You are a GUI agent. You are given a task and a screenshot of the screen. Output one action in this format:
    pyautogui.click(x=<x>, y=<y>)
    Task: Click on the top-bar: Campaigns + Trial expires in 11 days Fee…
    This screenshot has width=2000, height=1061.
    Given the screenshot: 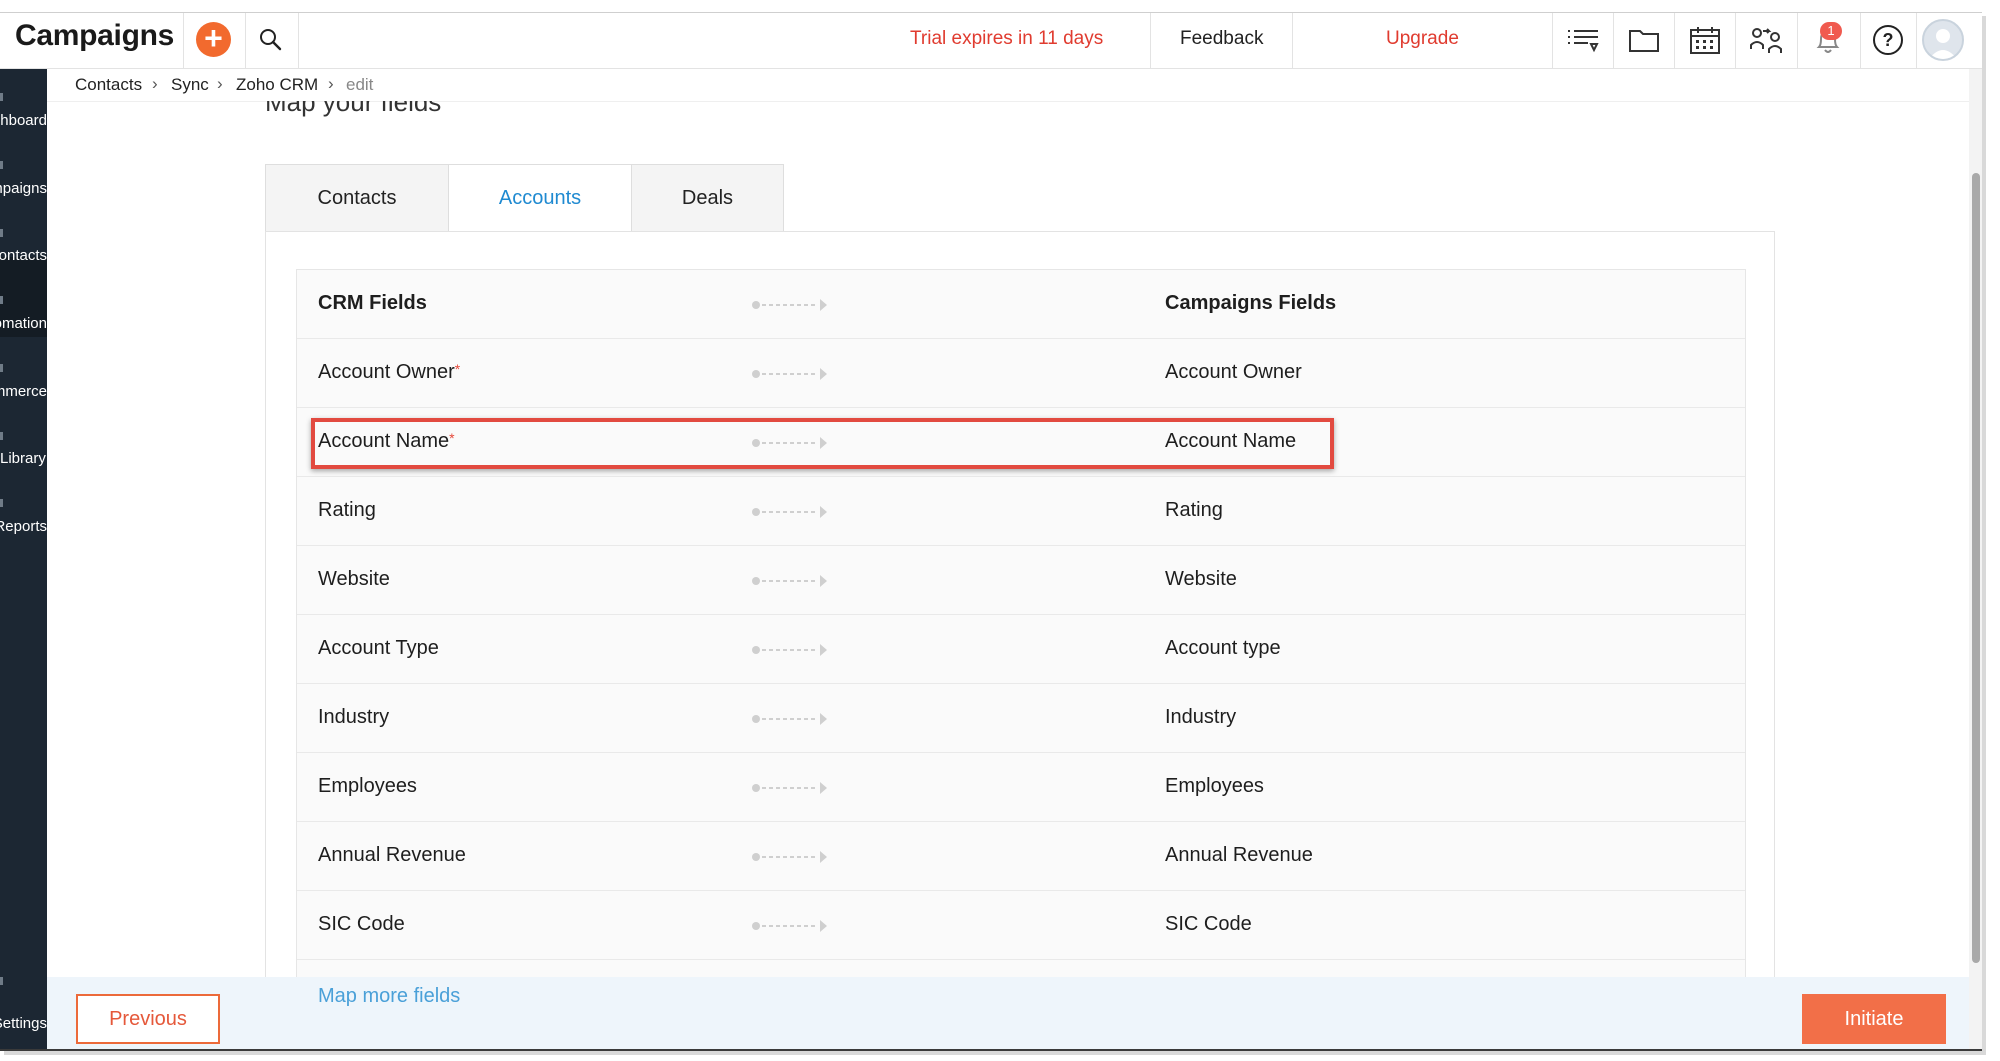 What is the action you would take?
    pyautogui.click(x=991, y=41)
    